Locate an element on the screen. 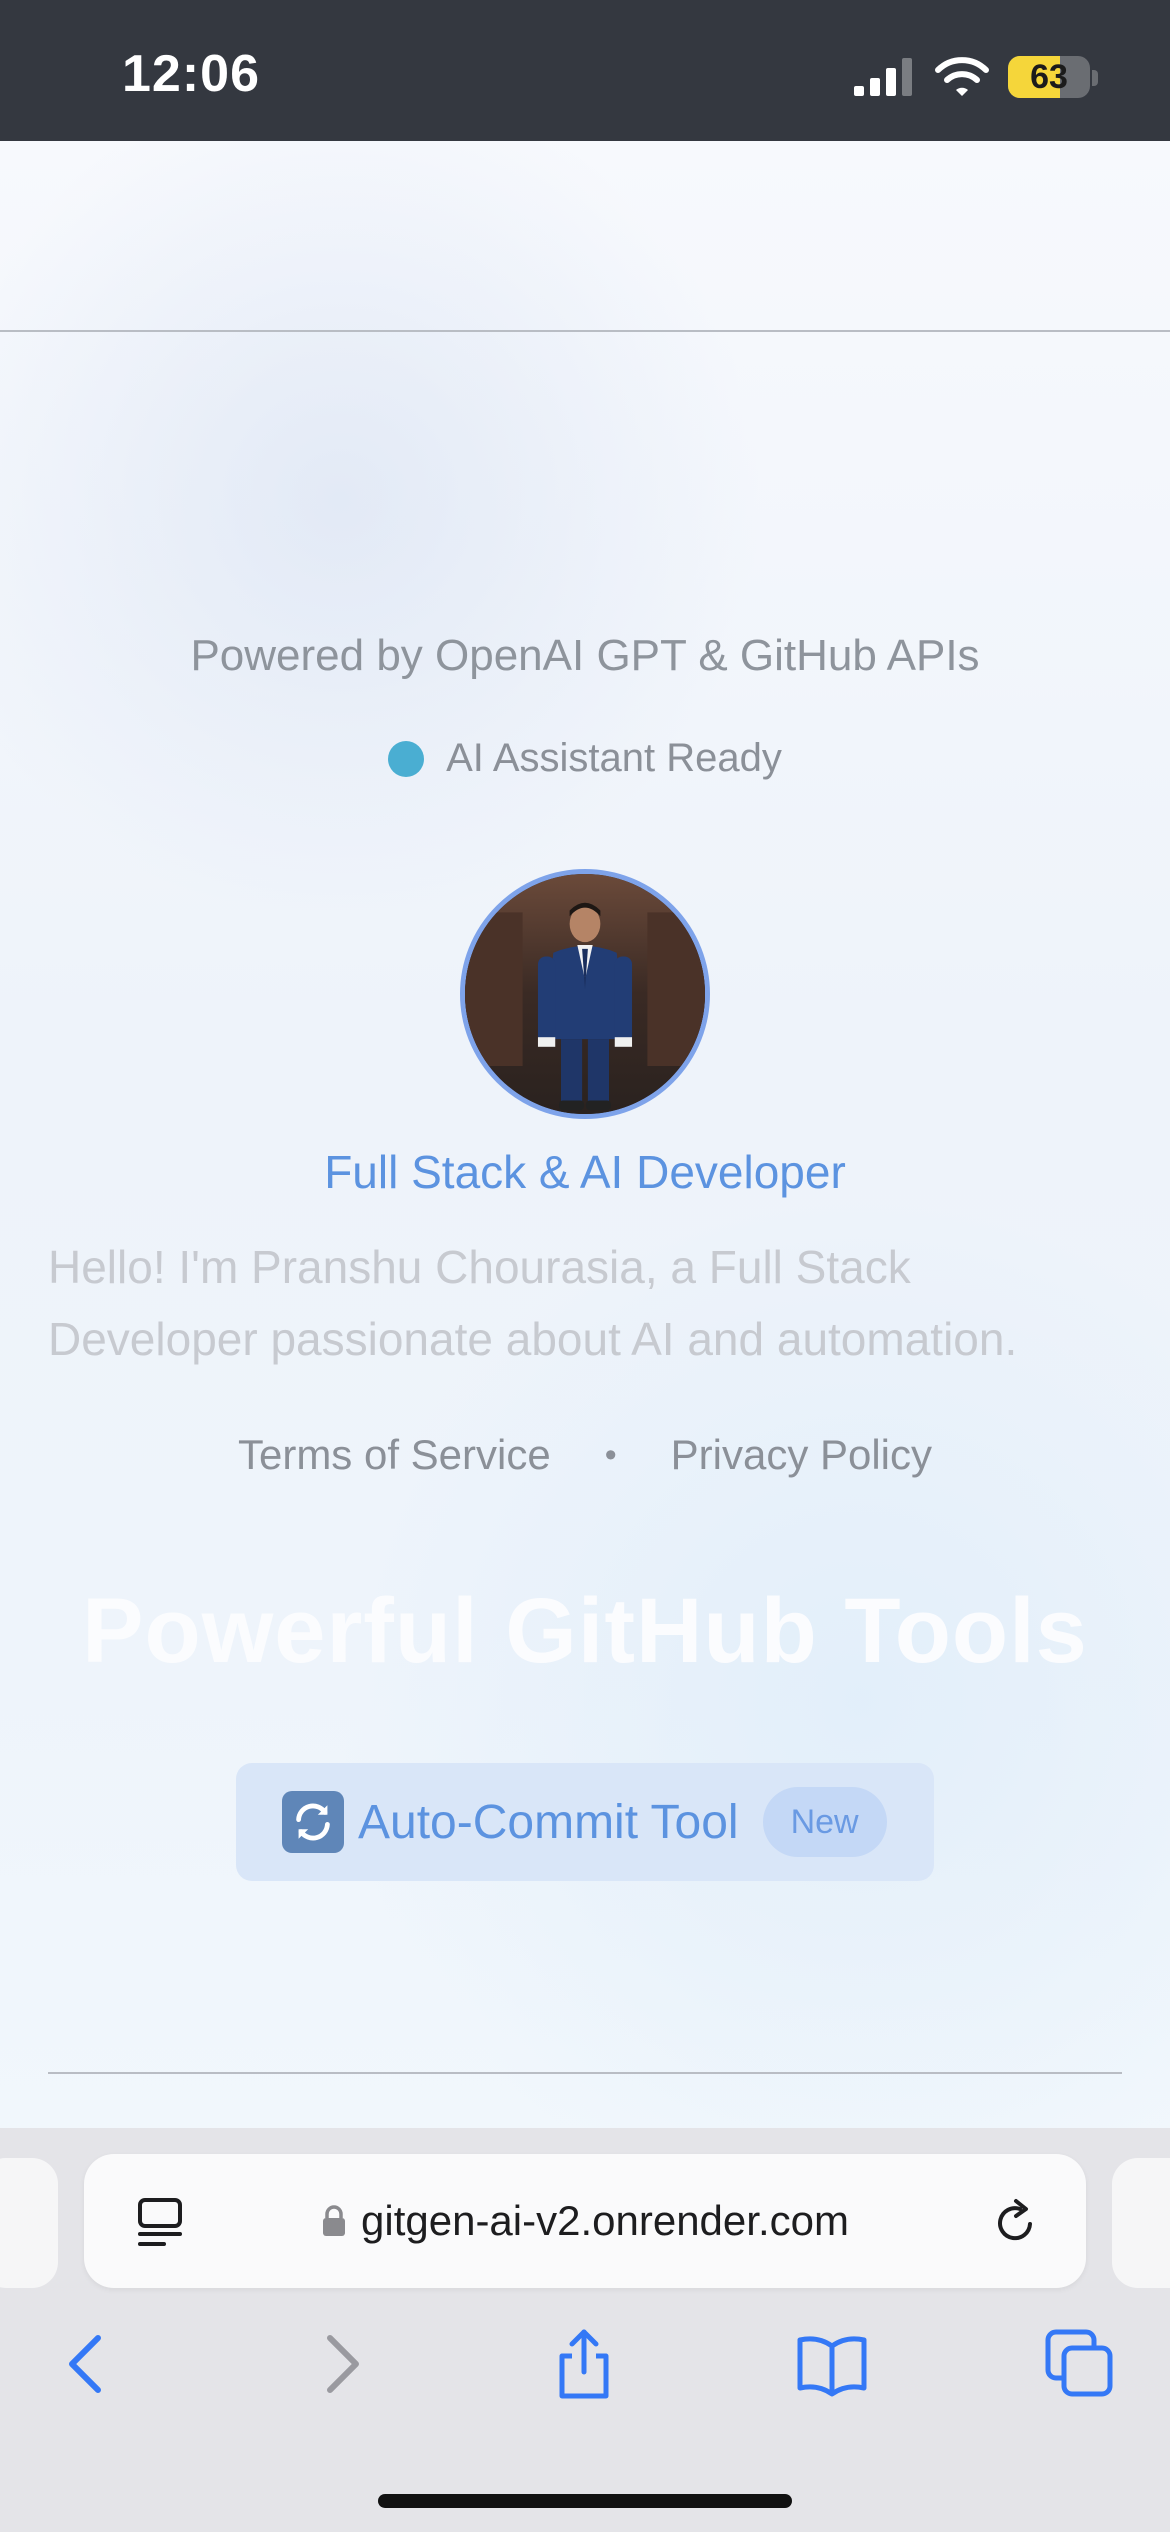  home-indicator is located at coordinates (585, 2501).